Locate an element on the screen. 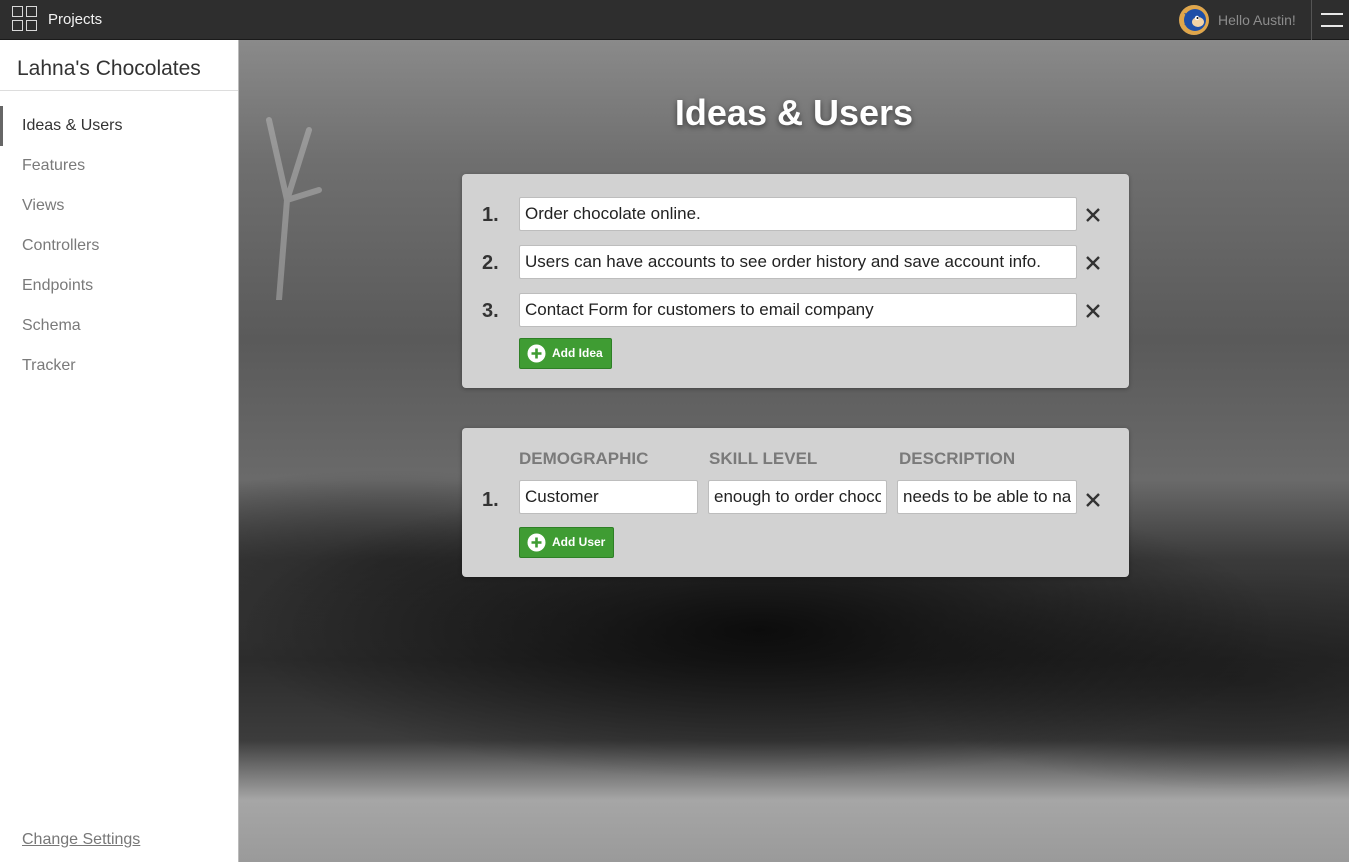  column-header-skill-level: SKILL LEVEL is located at coordinates (763, 458).